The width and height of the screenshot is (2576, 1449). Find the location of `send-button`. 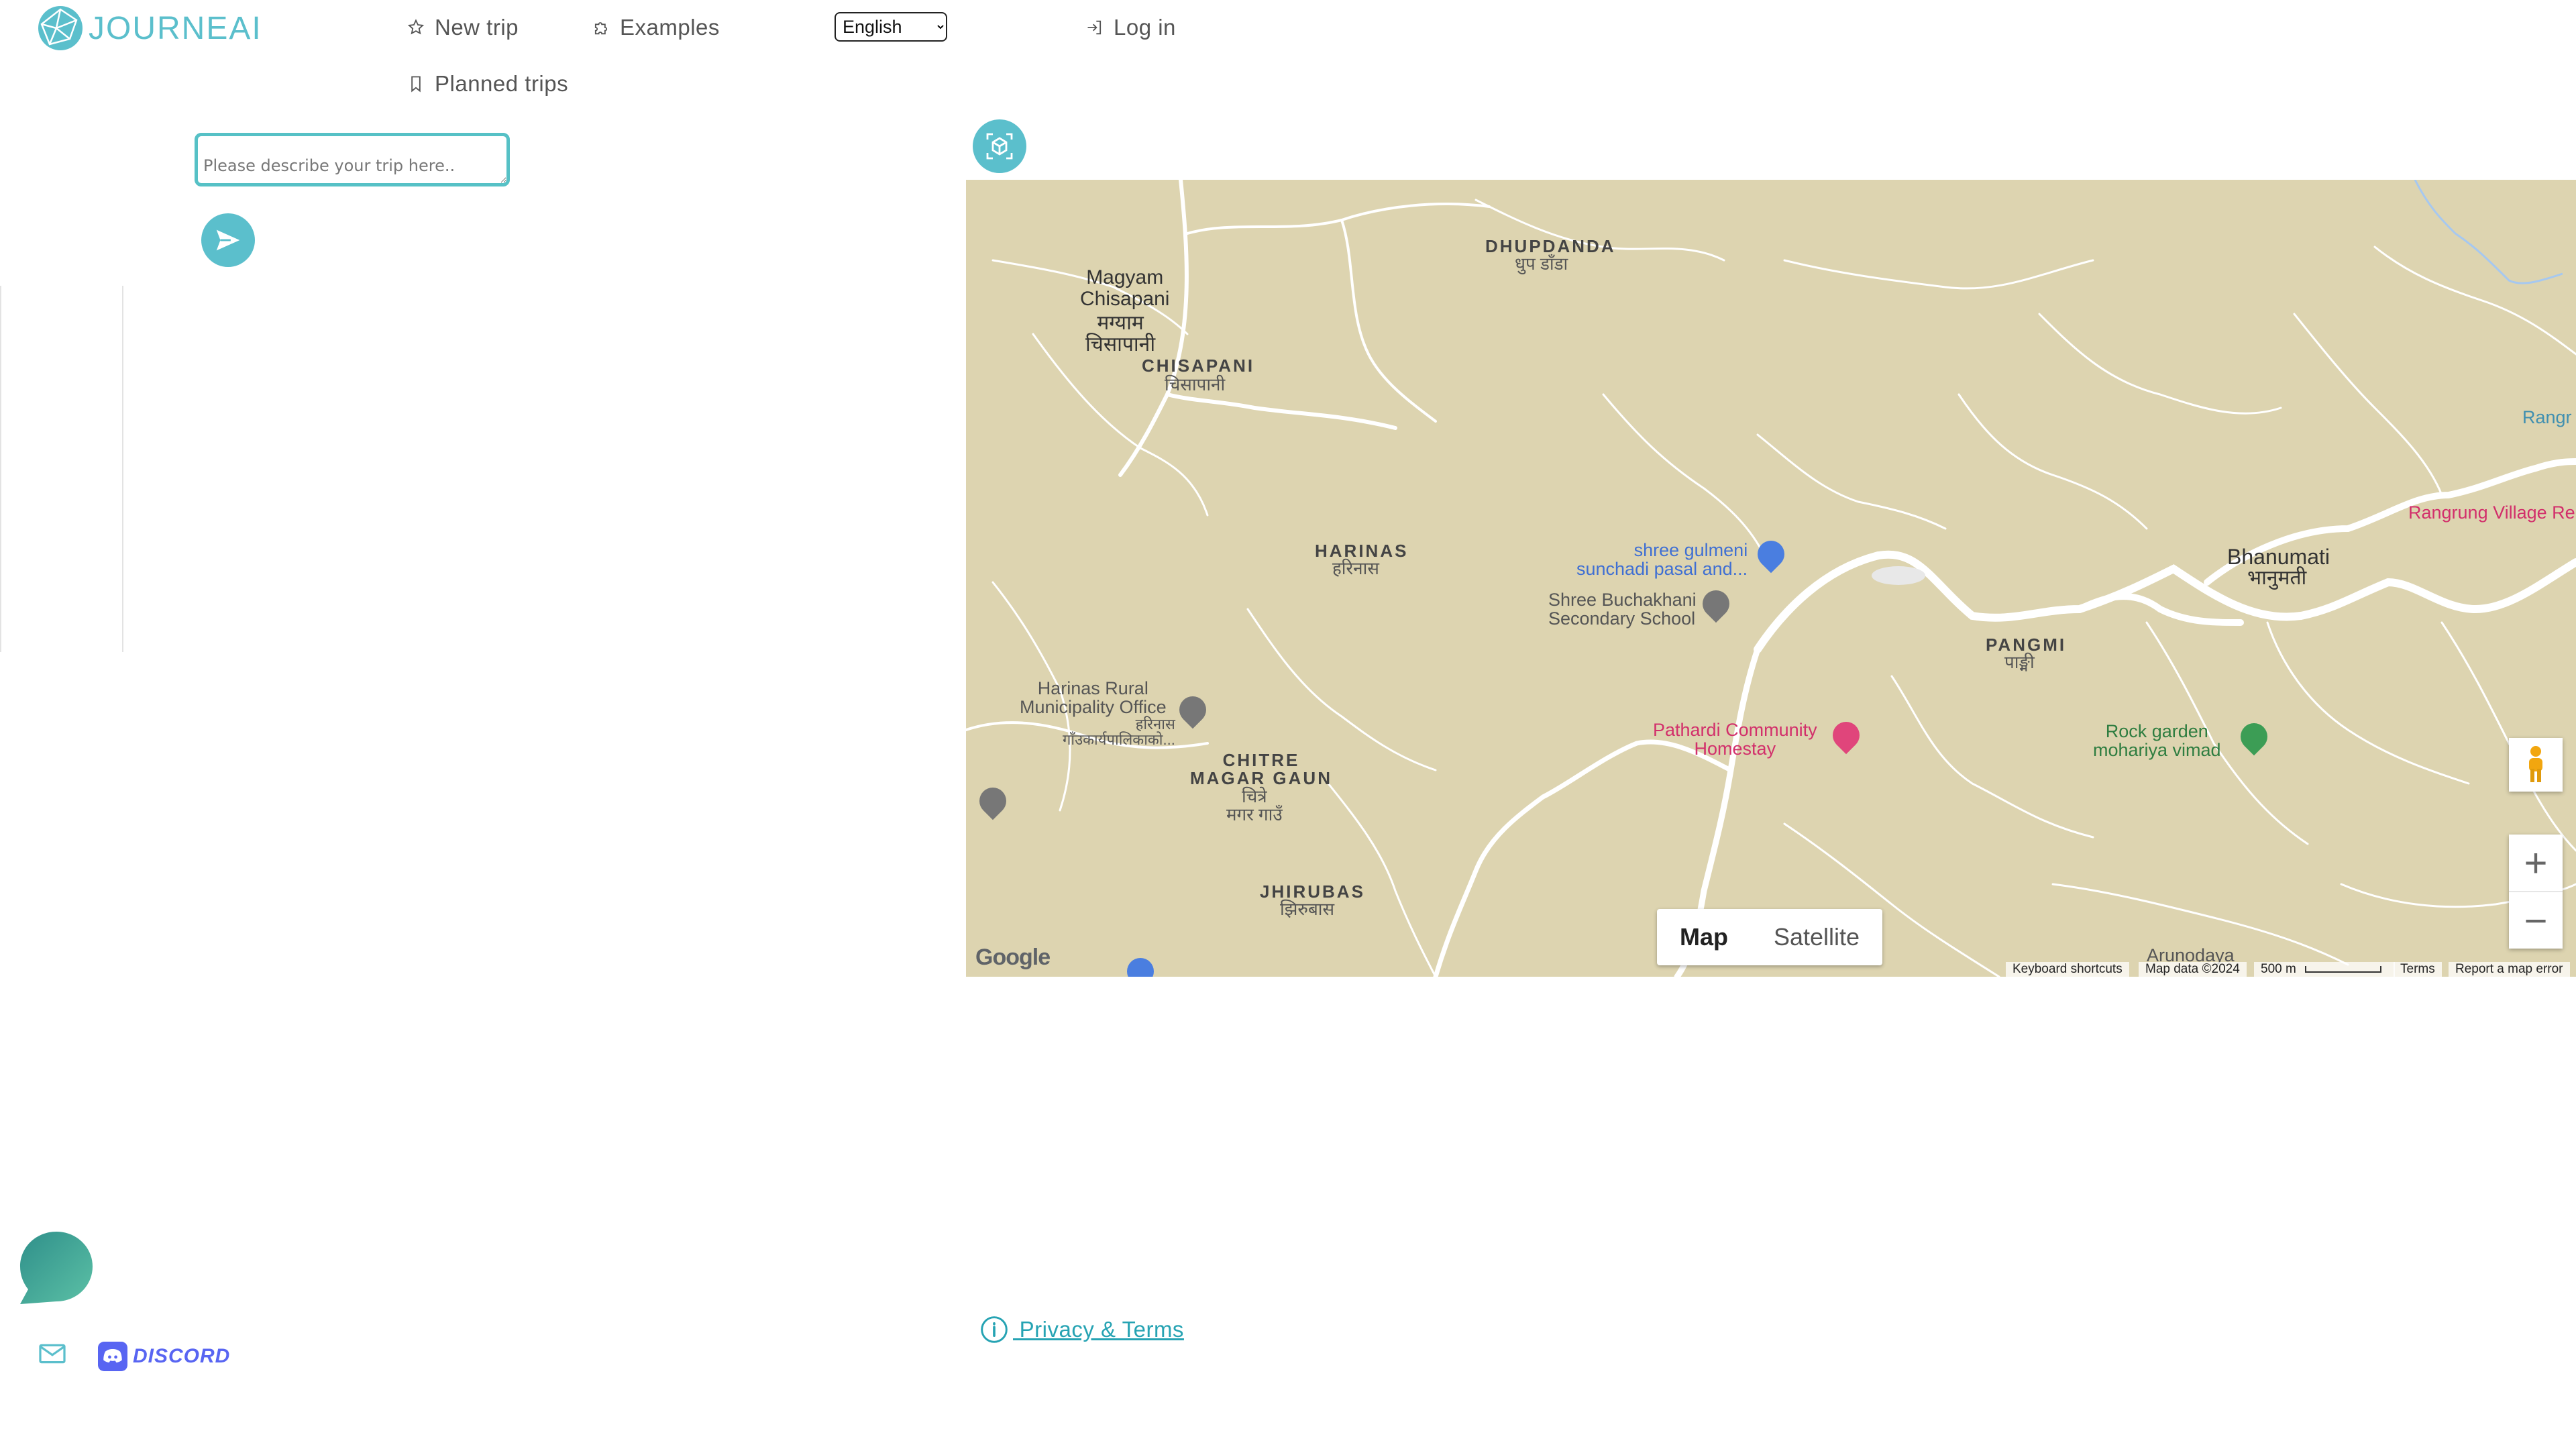

send-button is located at coordinates (228, 240).